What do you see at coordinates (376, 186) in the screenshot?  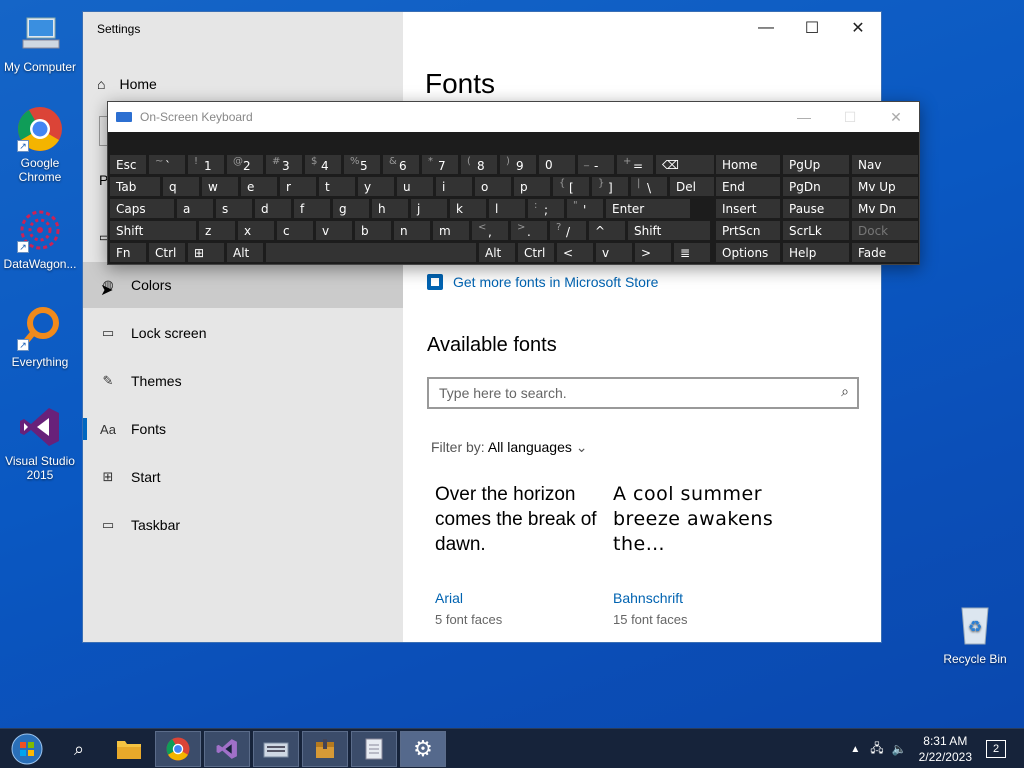 I see `osk-key: y` at bounding box center [376, 186].